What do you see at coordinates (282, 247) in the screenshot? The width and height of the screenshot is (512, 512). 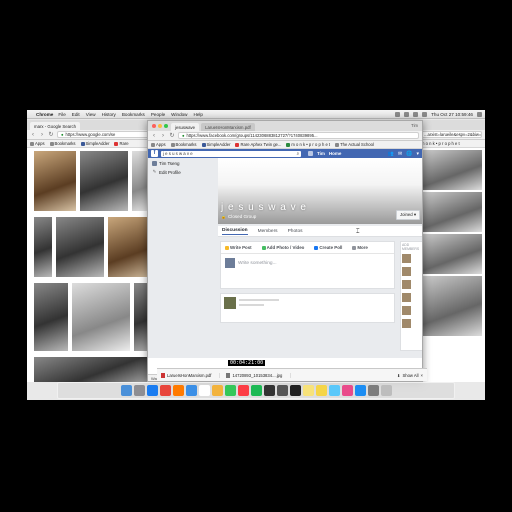 I see `add-photo-button: Add Photo / Video` at bounding box center [282, 247].